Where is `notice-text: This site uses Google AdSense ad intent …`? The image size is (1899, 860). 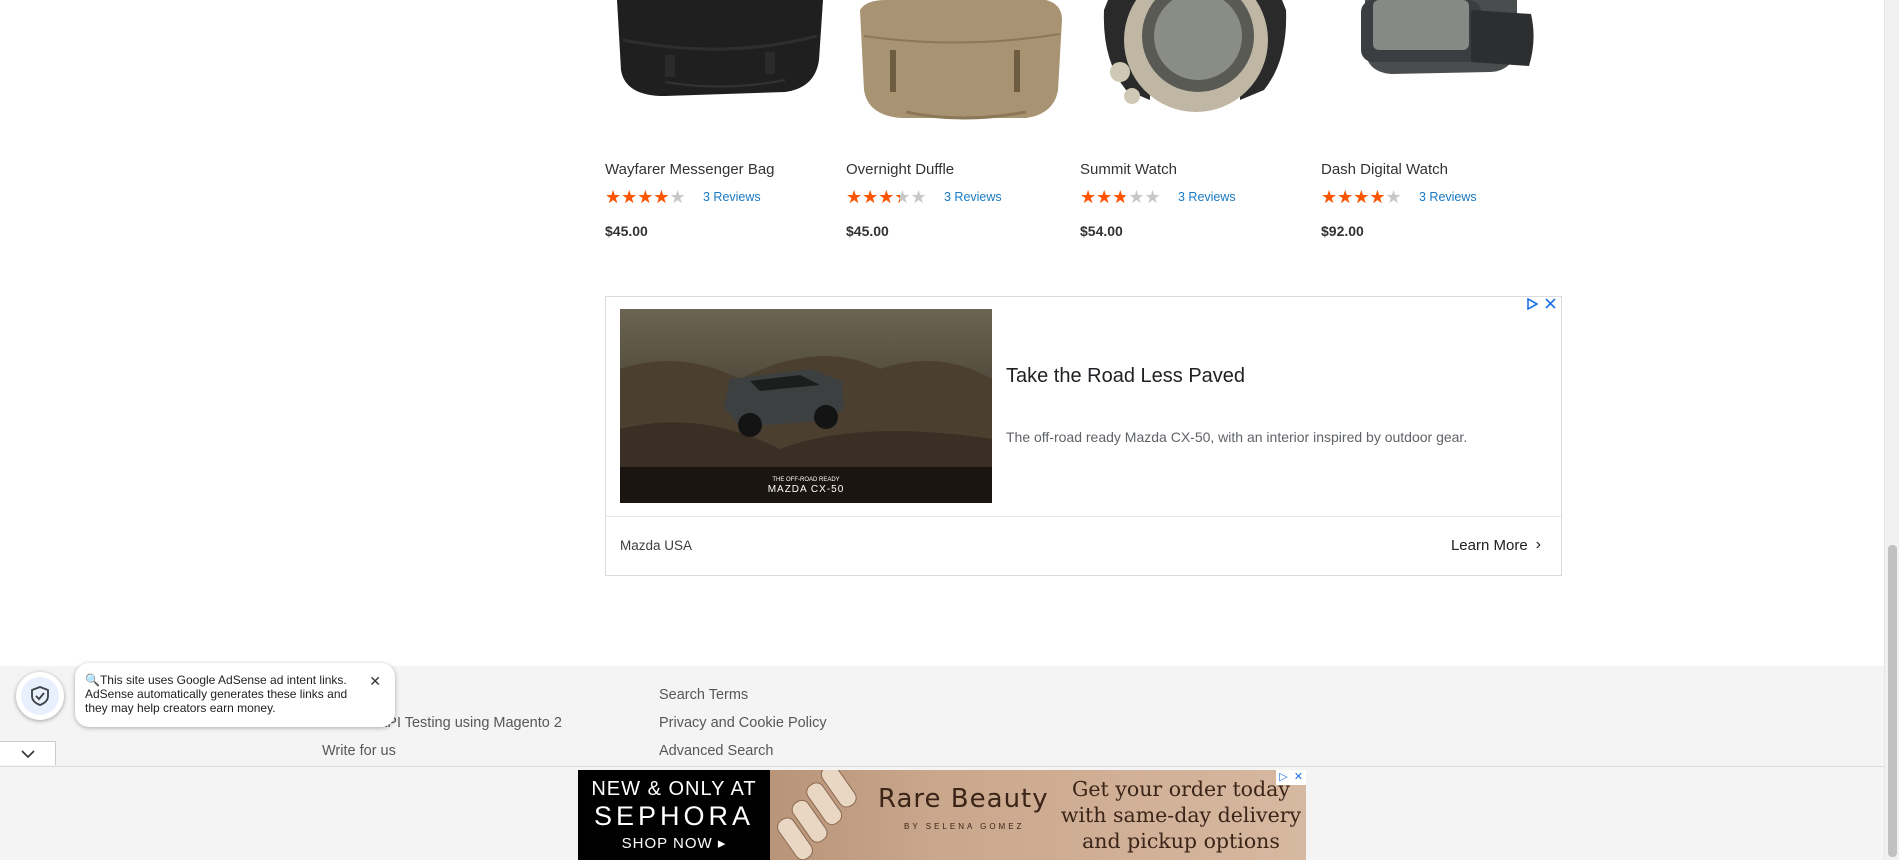 notice-text: This site uses Google AdSense ad intent … is located at coordinates (216, 694).